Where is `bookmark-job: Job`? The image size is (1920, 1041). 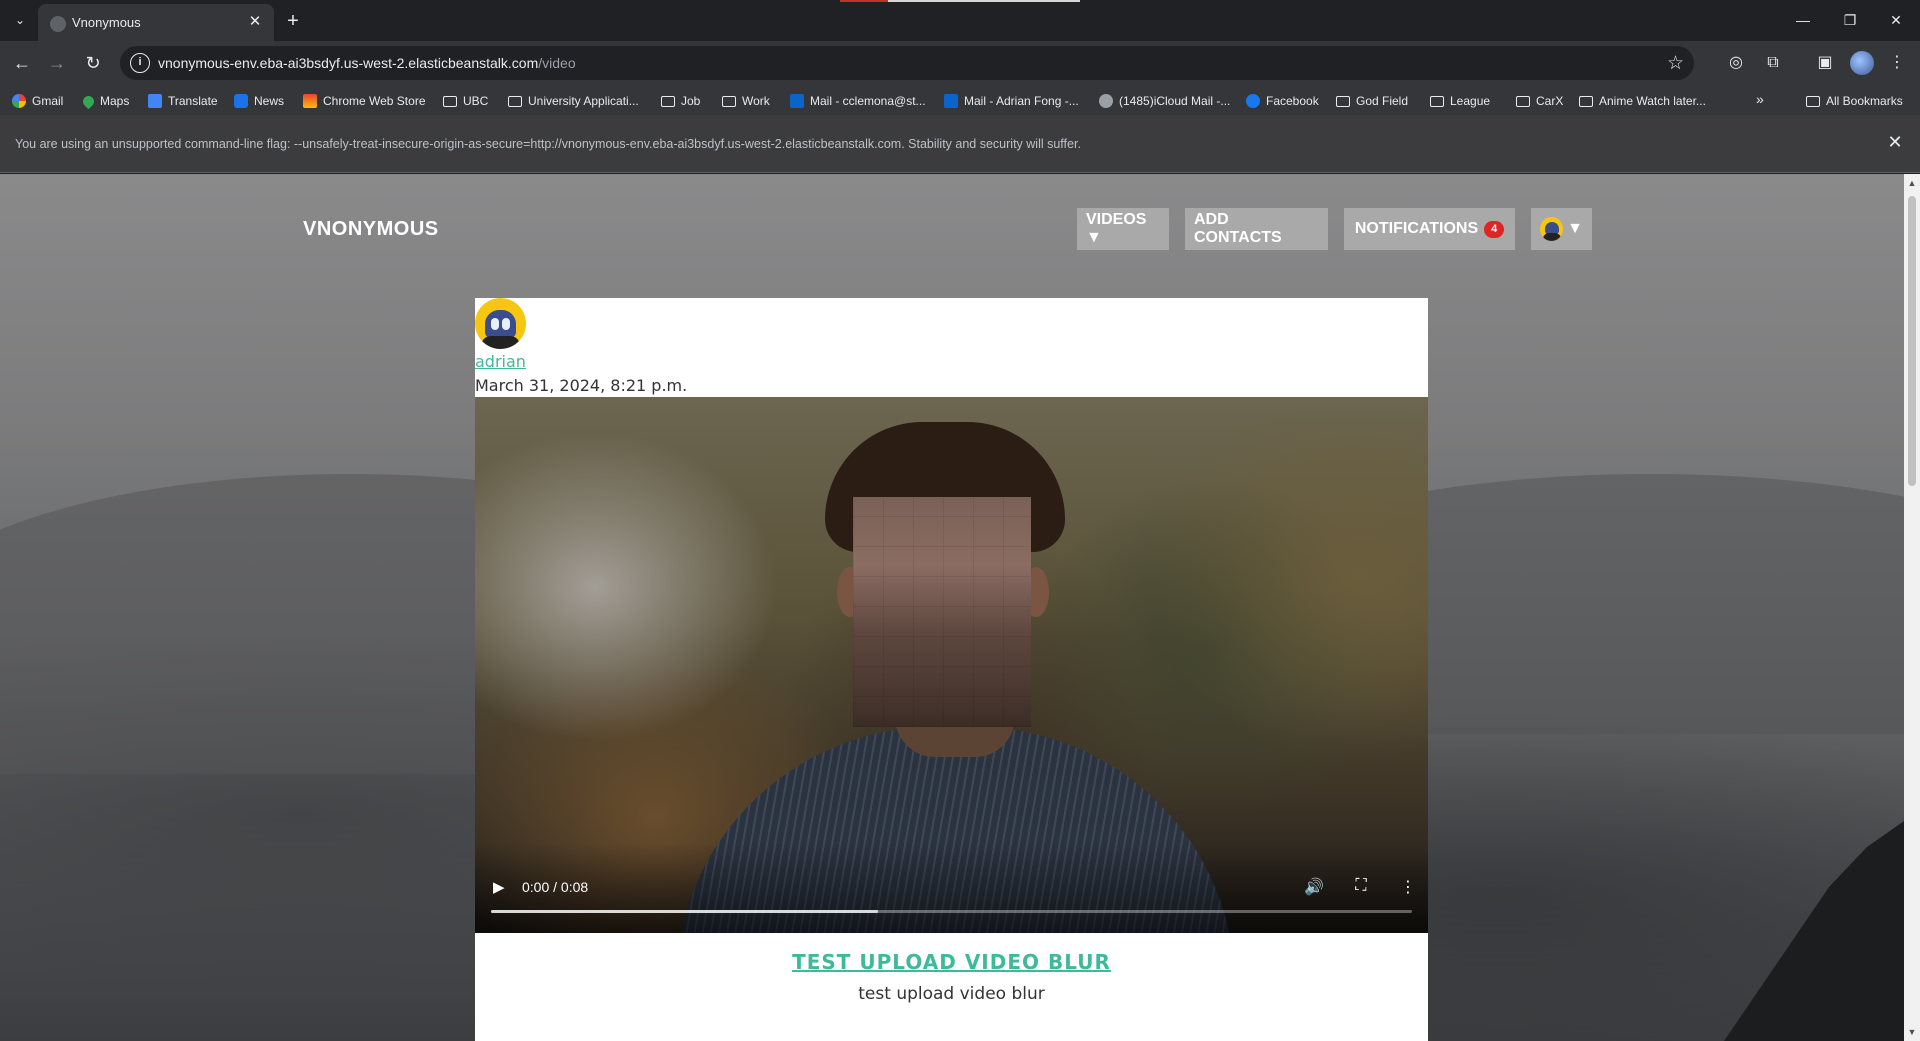 bookmark-job: Job is located at coordinates (680, 101).